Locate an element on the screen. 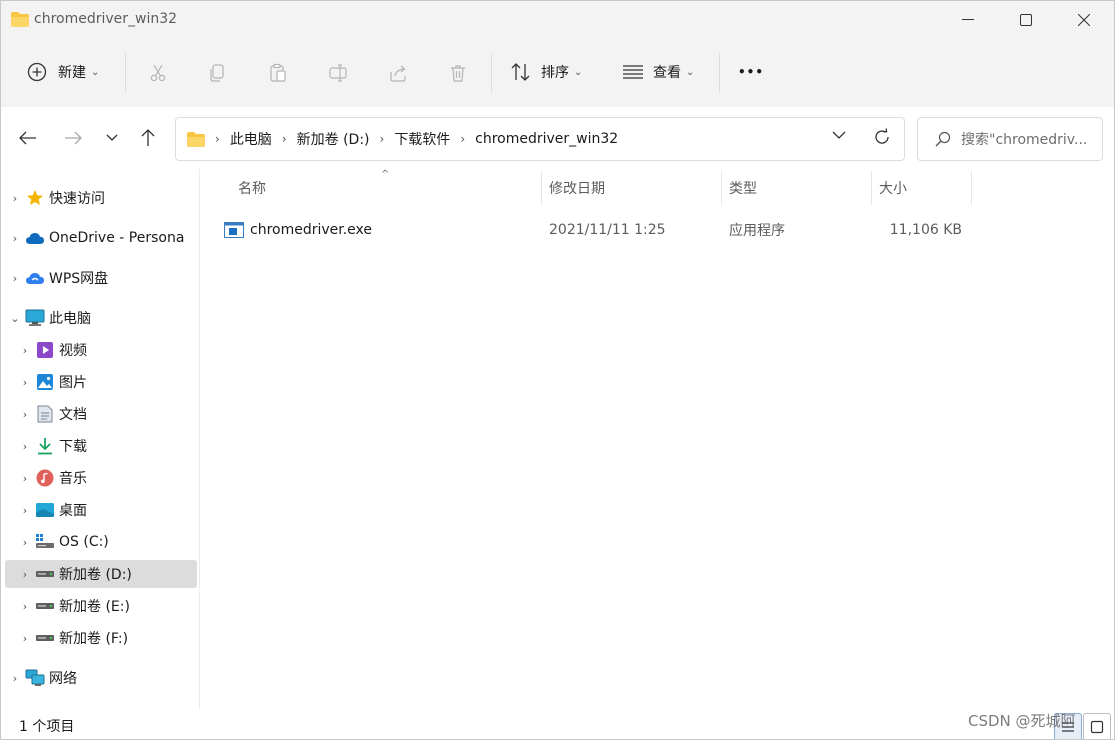 The height and width of the screenshot is (740, 1115). column-header-label: 大小 is located at coordinates (893, 189).